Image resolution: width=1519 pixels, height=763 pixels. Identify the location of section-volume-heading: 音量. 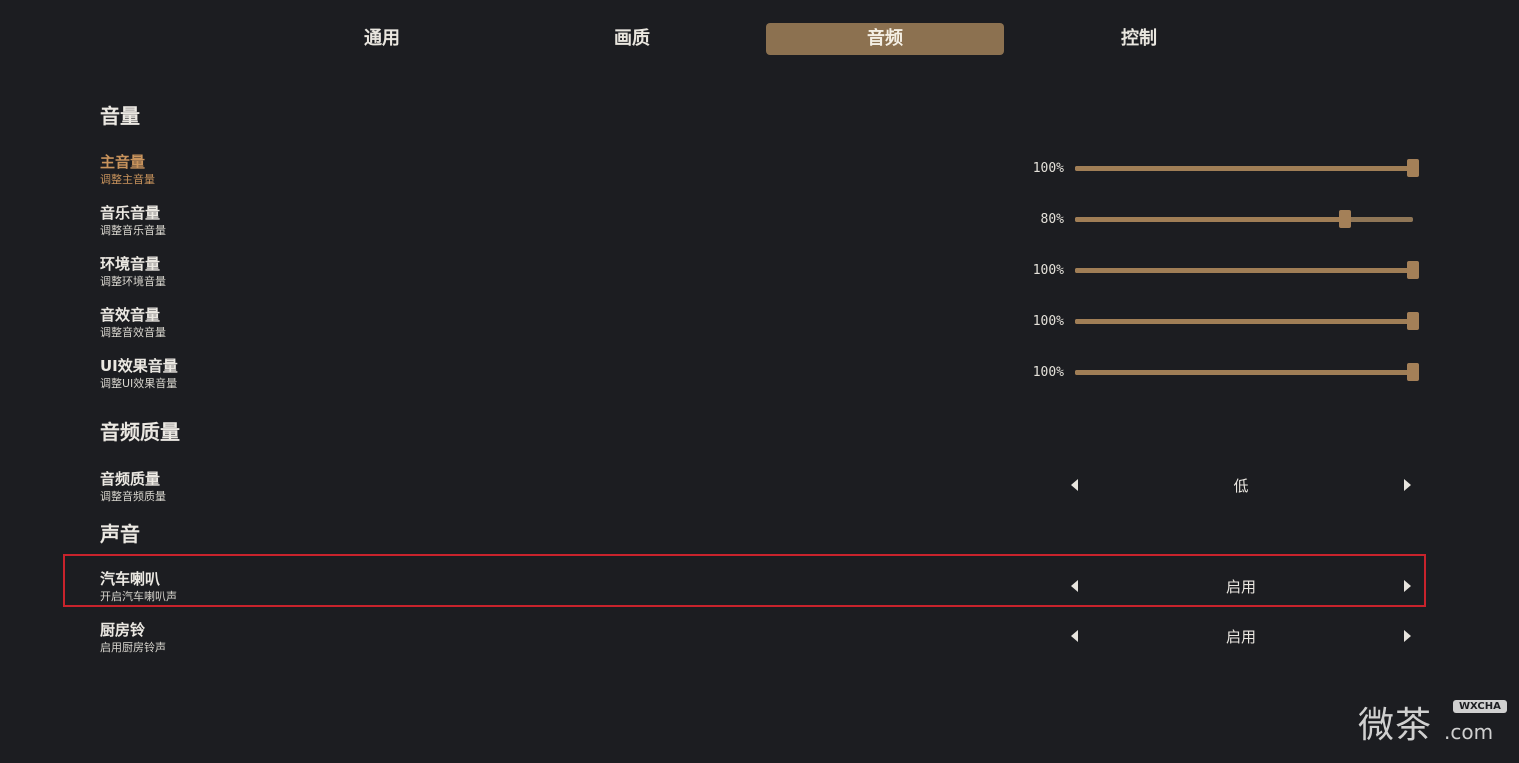
(120, 116).